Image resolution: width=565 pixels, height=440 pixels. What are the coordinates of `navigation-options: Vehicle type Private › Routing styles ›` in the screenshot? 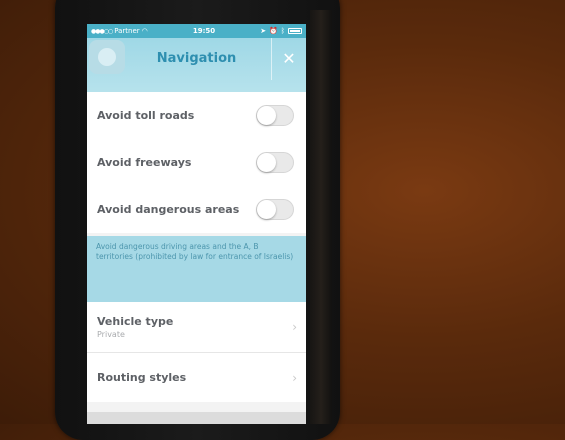 It's located at (196, 352).